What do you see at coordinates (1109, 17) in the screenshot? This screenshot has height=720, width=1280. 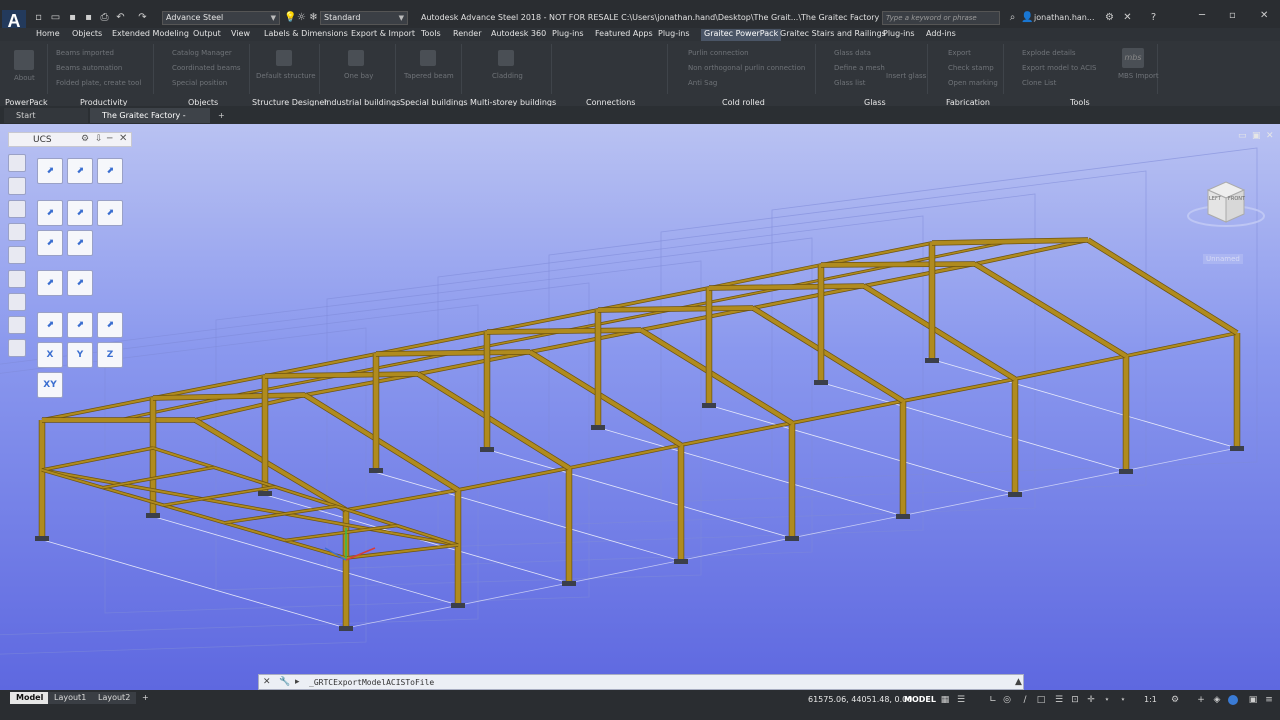 I see `cart-icon: ⚙` at bounding box center [1109, 17].